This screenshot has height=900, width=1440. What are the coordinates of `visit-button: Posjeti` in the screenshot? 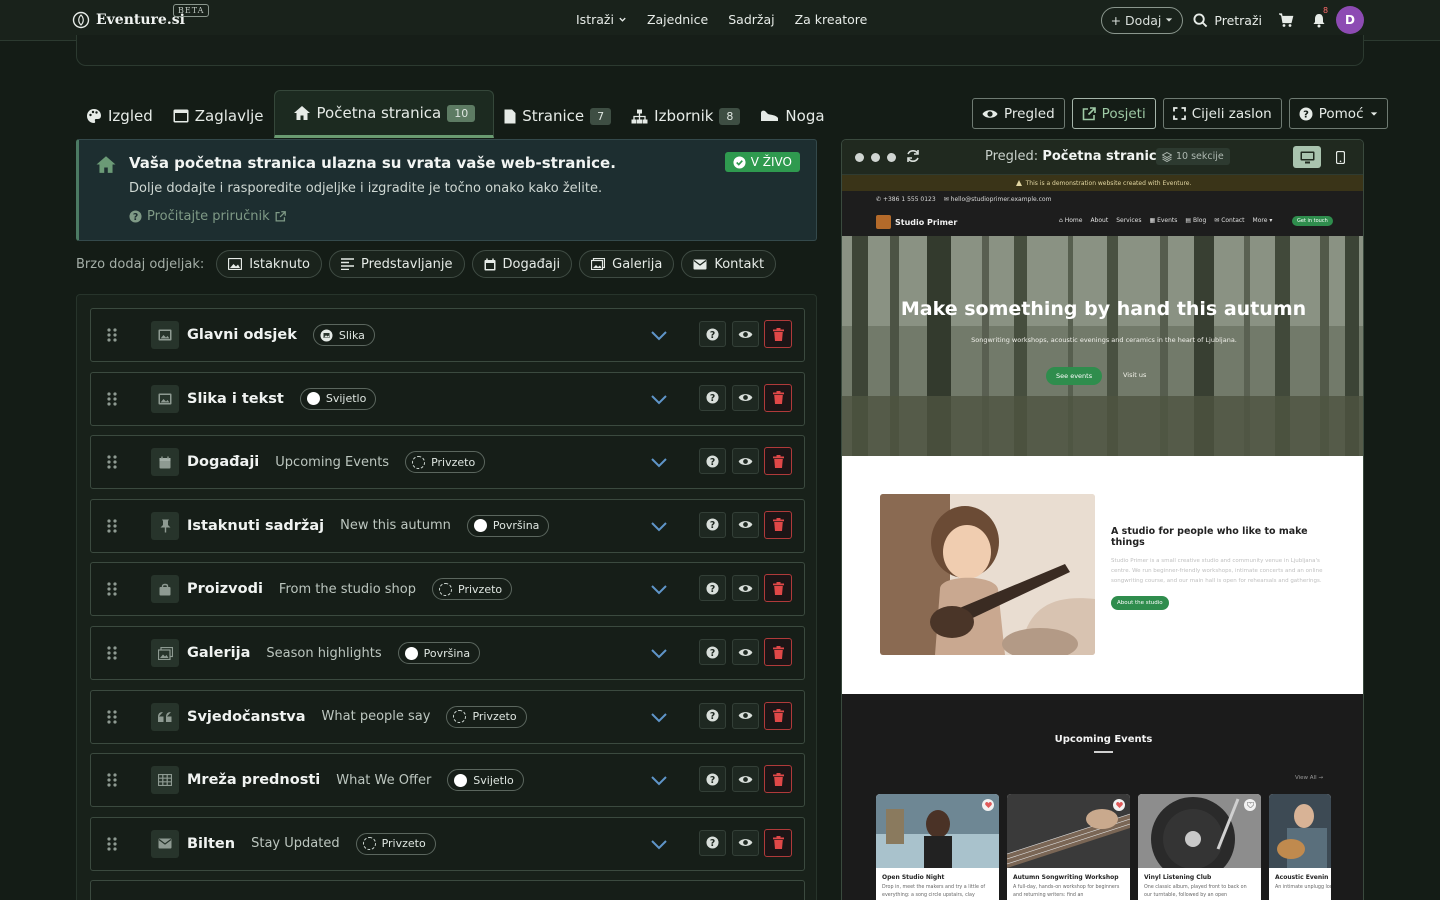 It's located at (1113, 113).